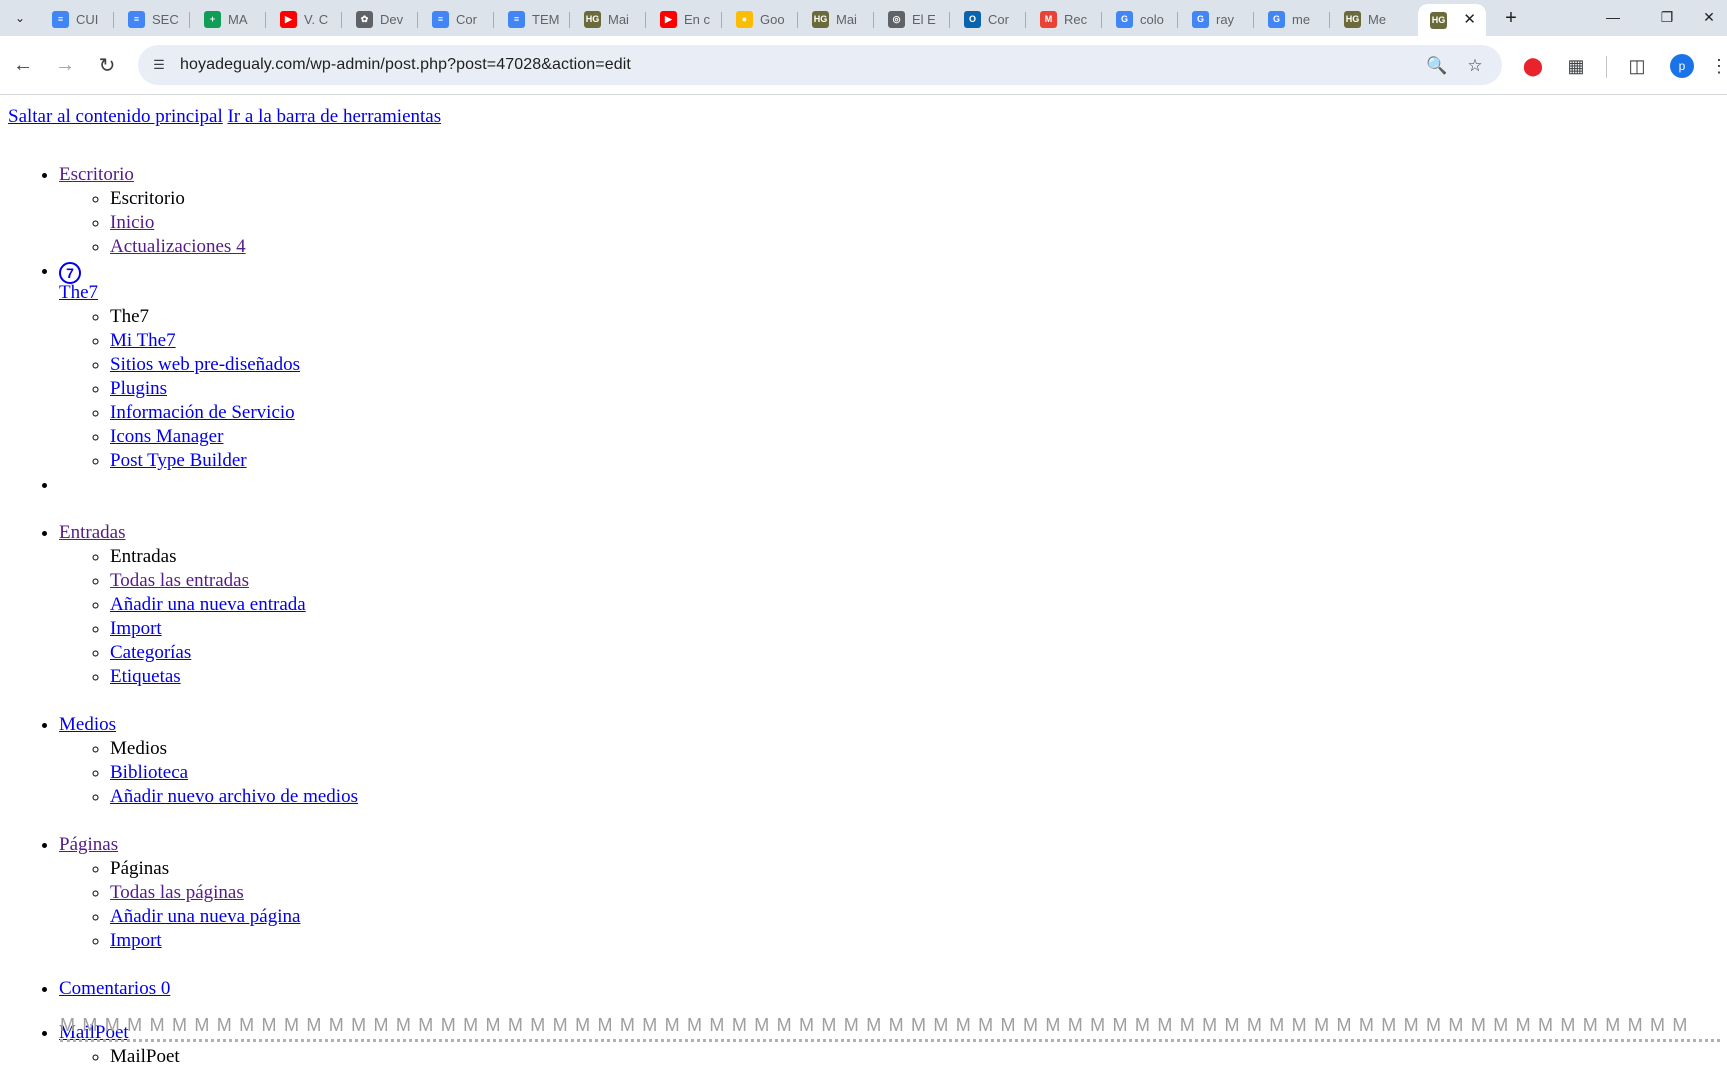 The image size is (1727, 1080). Describe the element at coordinates (143, 340) in the screenshot. I see `submenu-link-mi-the7: Mi The7` at that location.